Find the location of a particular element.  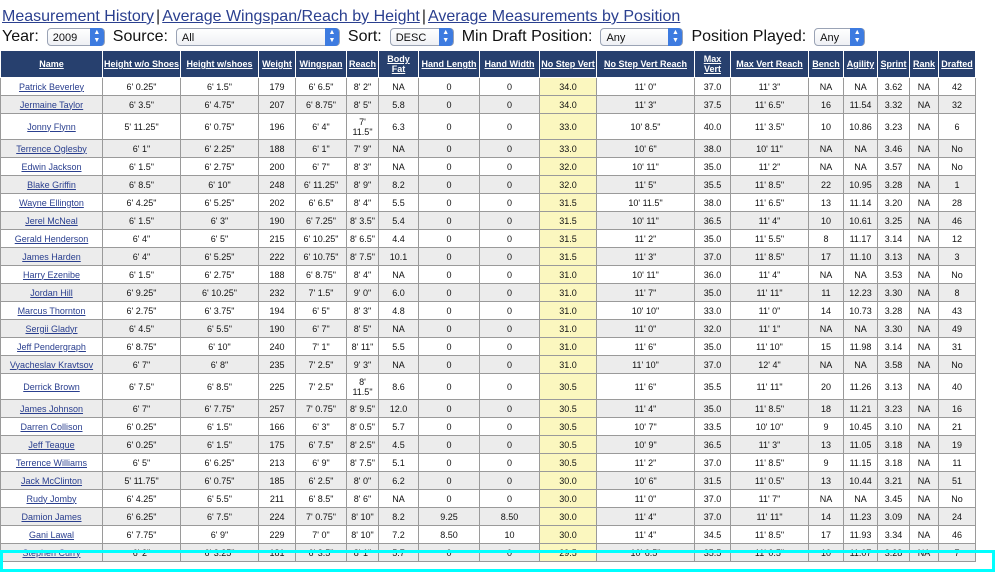

player-link: Derrick Brown is located at coordinates (51, 387).